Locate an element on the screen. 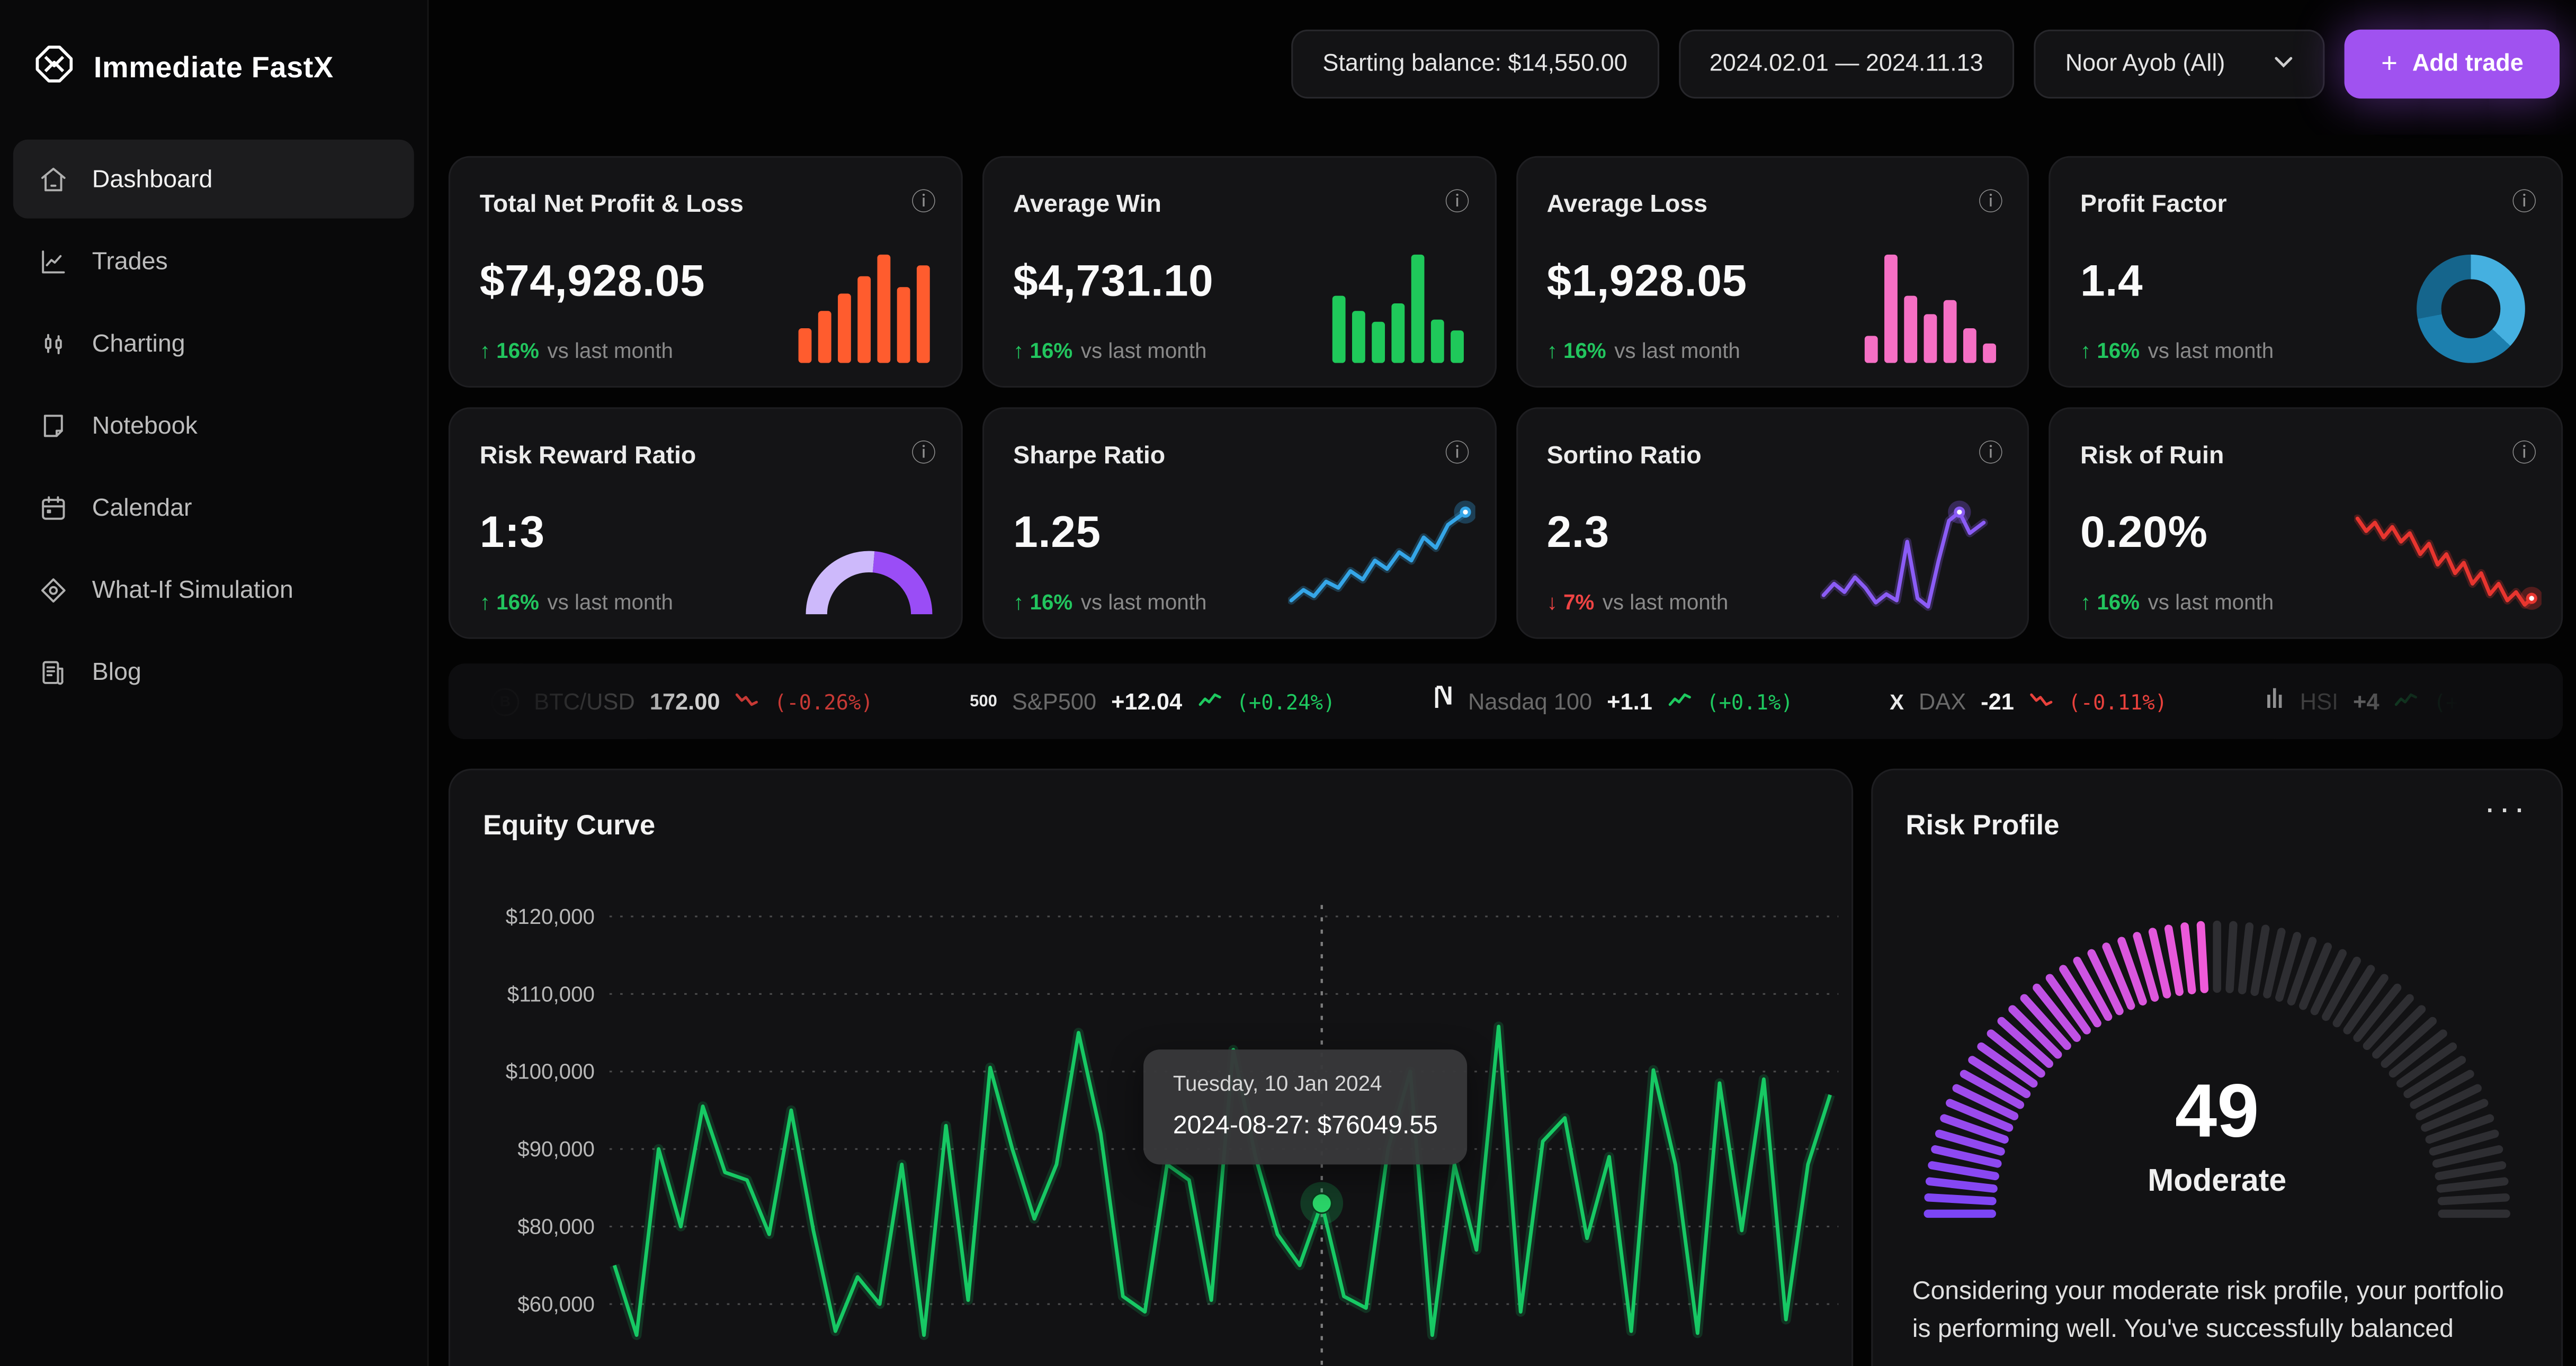 The image size is (2576, 1366). plus-icon: + is located at coordinates (2389, 63).